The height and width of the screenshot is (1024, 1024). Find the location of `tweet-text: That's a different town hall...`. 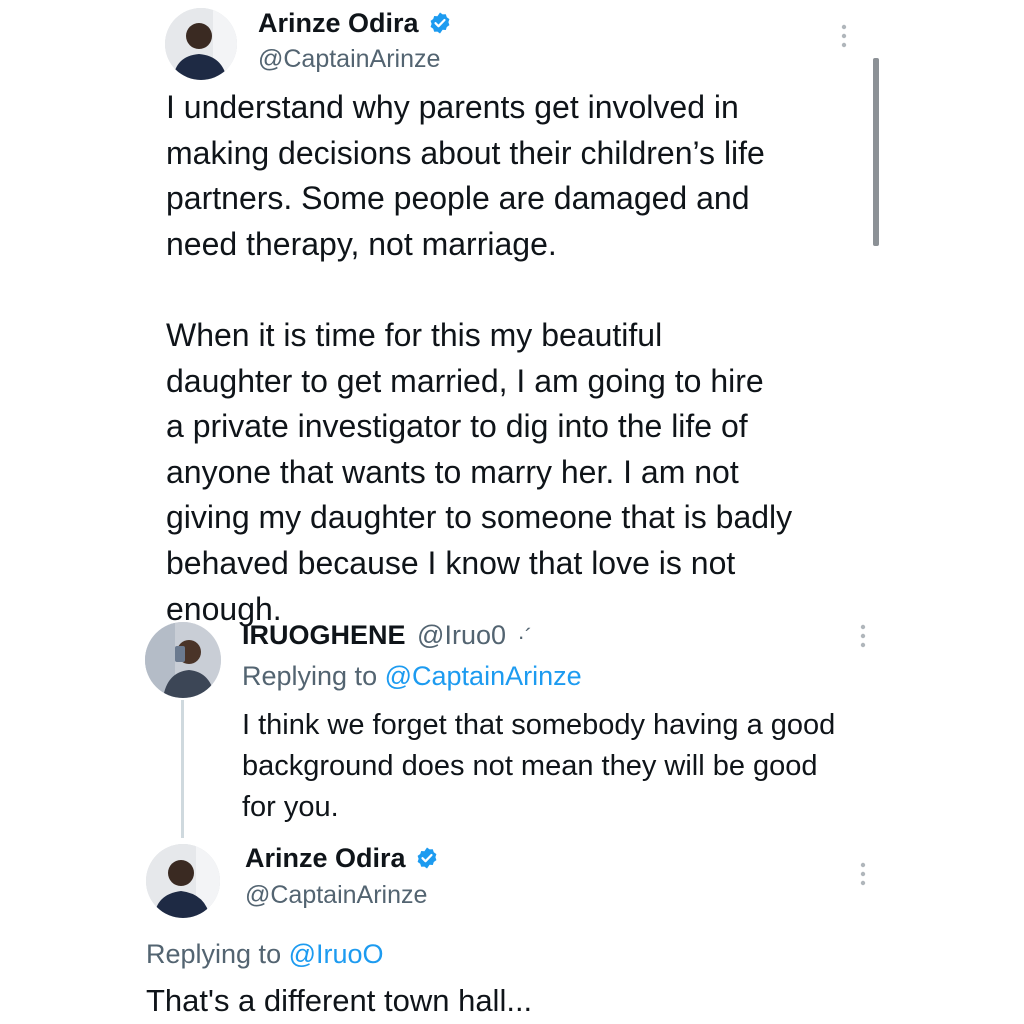

tweet-text: That's a different town hall... is located at coordinates (339, 1000).